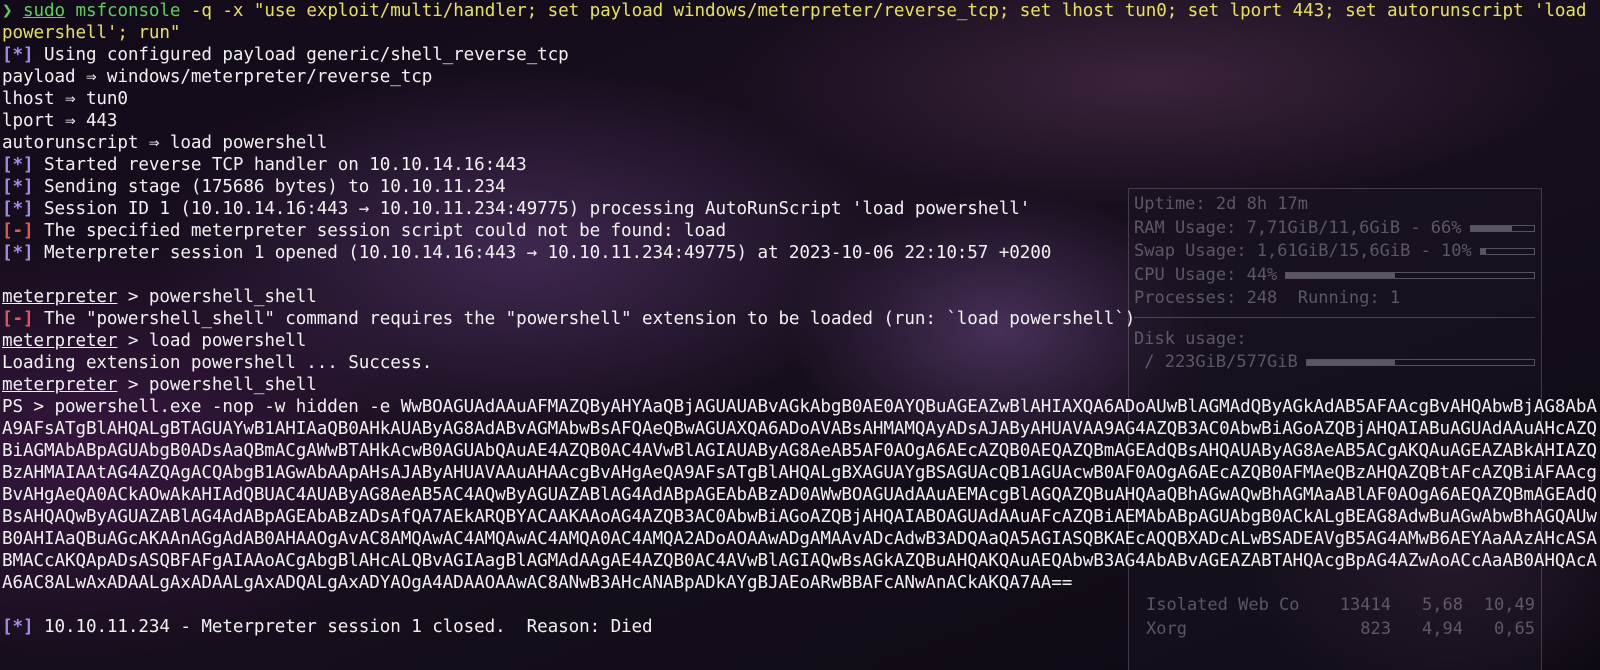  I want to click on sudo-command: sudo, so click(44, 11).